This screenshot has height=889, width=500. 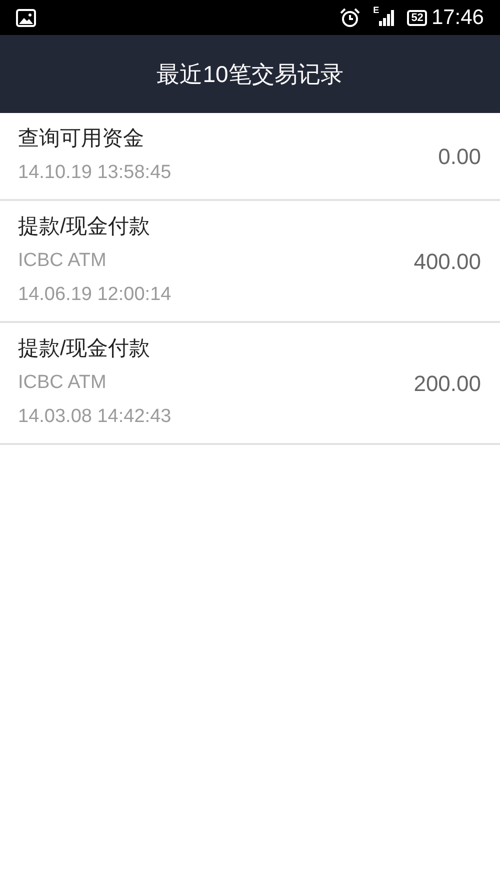 I want to click on clock-time: 17:46, so click(x=457, y=17).